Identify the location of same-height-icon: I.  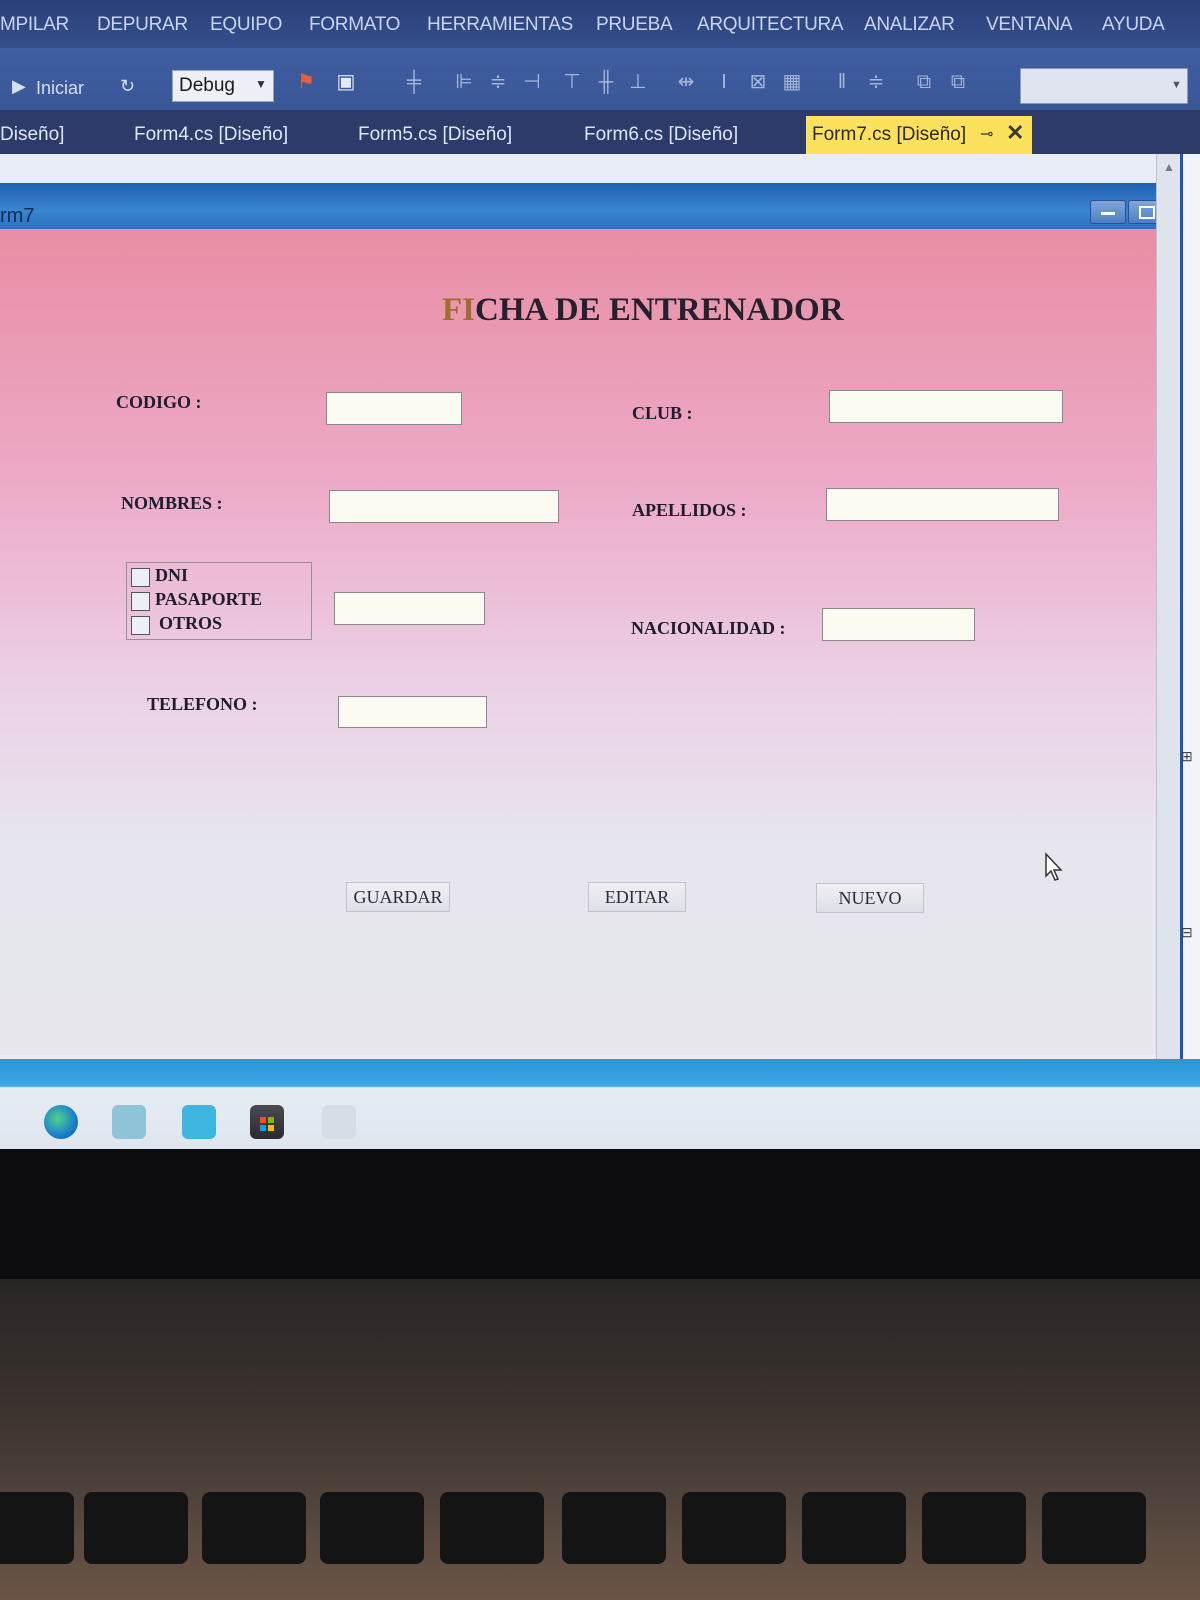
(724, 82).